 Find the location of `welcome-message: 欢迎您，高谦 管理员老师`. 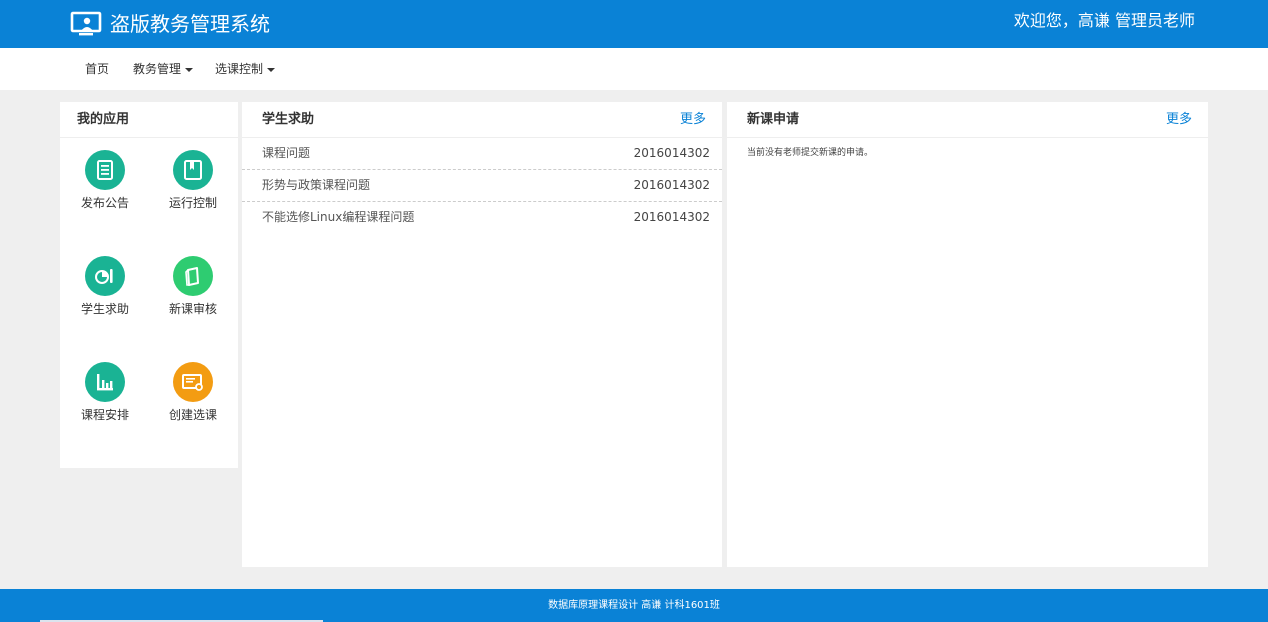

welcome-message: 欢迎您，高谦 管理员老师 is located at coordinates (1104, 20).